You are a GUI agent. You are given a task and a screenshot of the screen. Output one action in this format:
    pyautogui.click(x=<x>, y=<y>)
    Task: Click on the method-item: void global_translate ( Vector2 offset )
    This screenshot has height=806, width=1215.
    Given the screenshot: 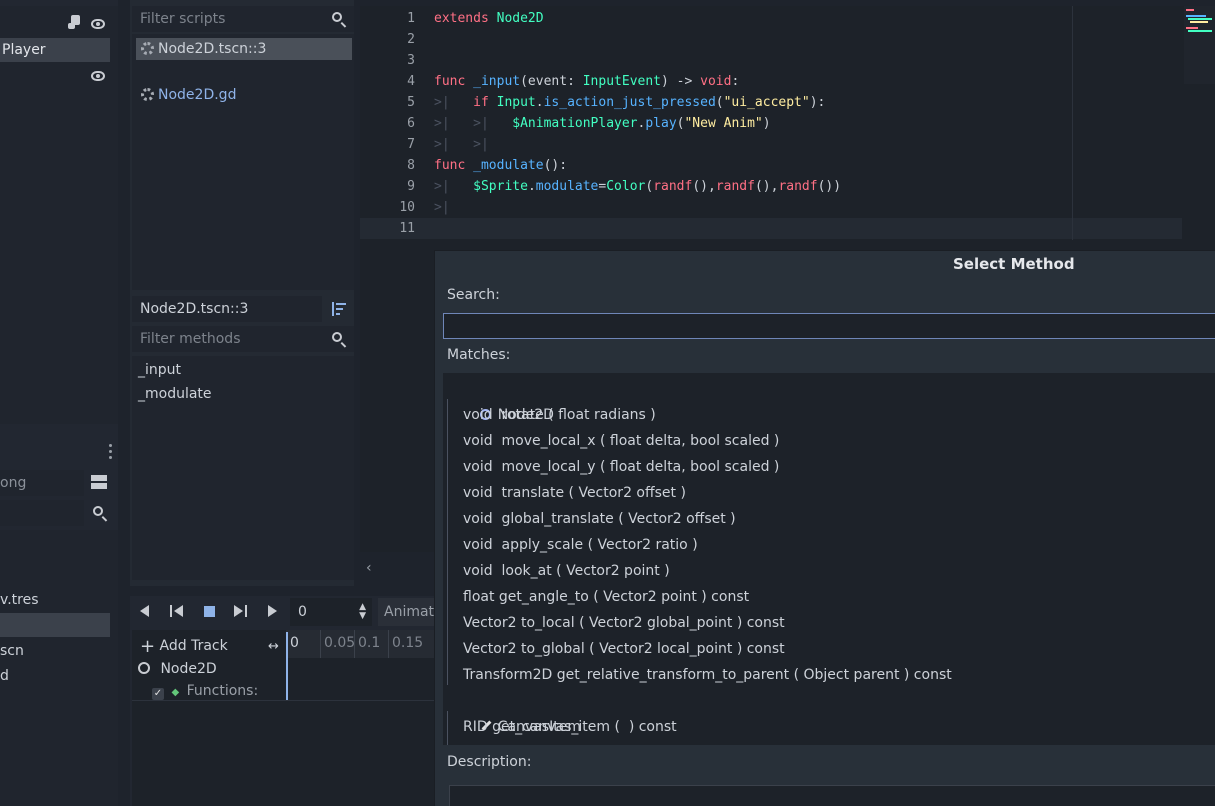 What is the action you would take?
    pyautogui.click(x=599, y=519)
    